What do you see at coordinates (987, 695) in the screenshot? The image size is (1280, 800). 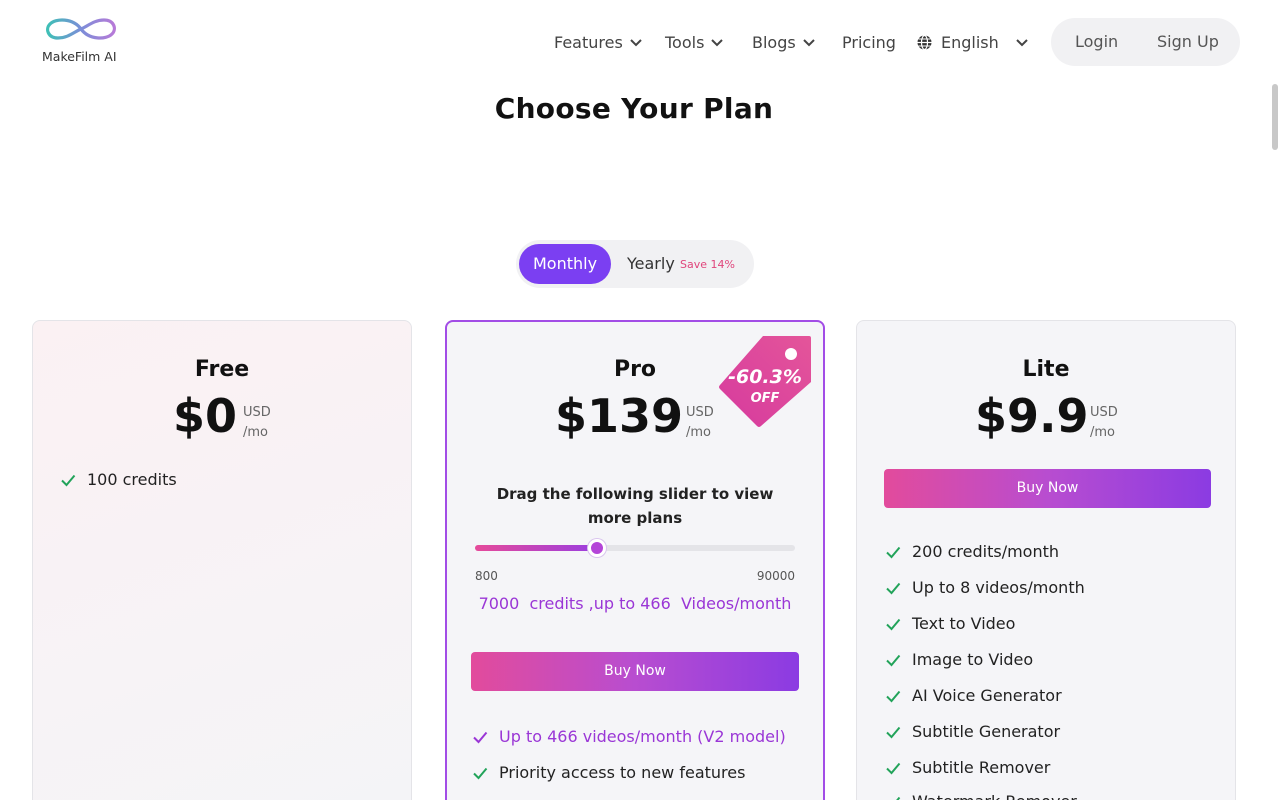 I see `feature-text: AI Voice Generator` at bounding box center [987, 695].